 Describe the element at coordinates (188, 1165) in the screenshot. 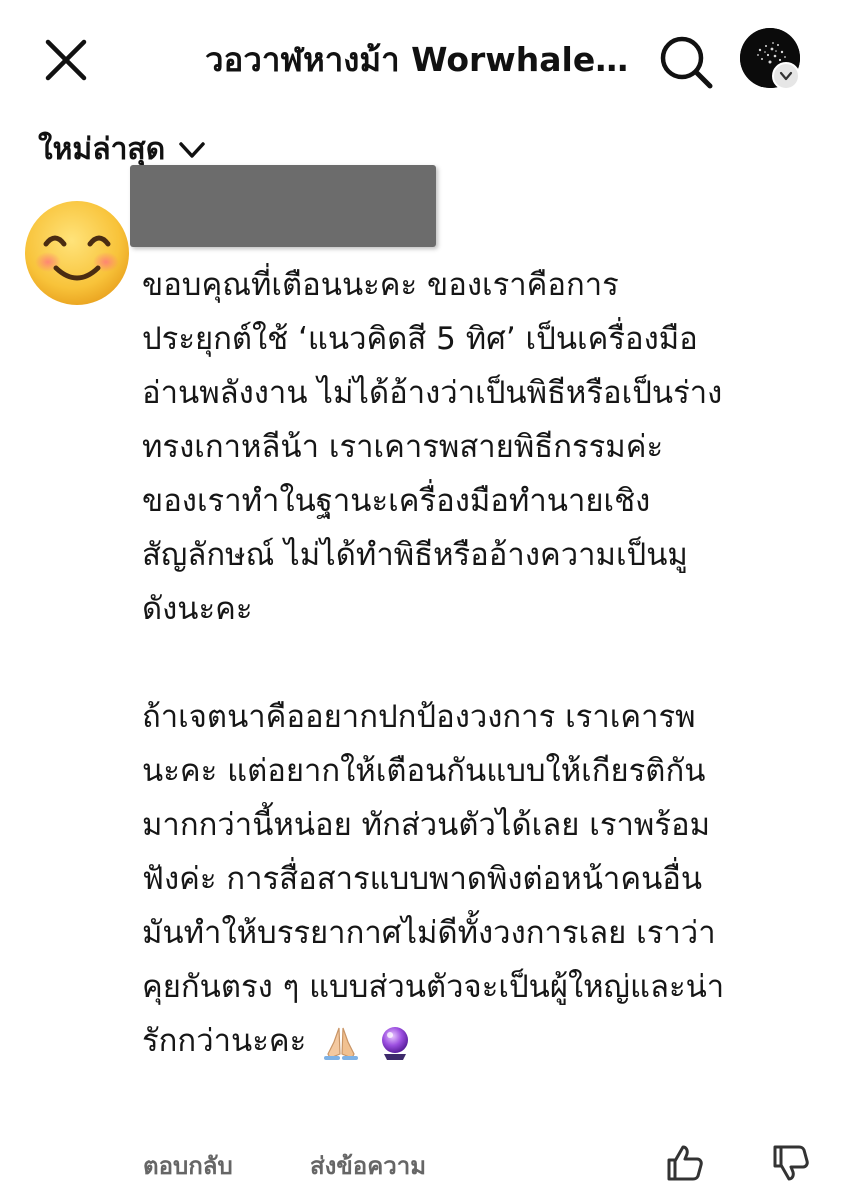

I see `reply-button: ตอบกลับ` at that location.